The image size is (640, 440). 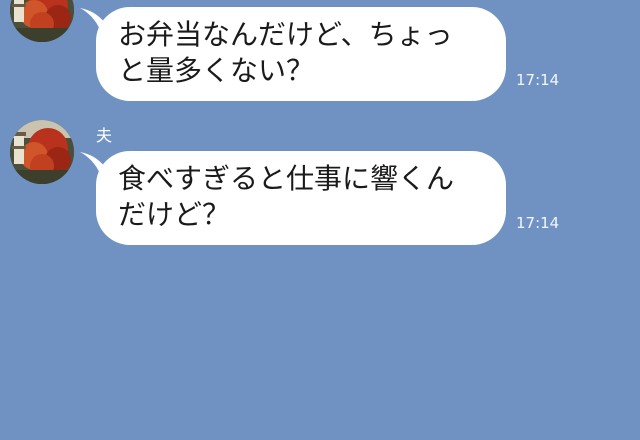 I want to click on message-text-line: お弁当なんだけど、ちょっ, so click(x=285, y=34).